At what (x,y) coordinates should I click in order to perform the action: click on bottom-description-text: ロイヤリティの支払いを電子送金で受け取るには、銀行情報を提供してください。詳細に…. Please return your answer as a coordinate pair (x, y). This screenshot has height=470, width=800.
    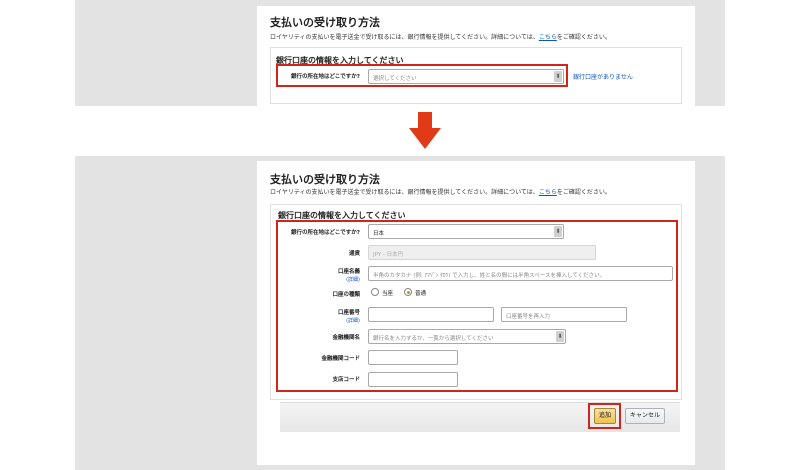
    Looking at the image, I should click on (404, 192).